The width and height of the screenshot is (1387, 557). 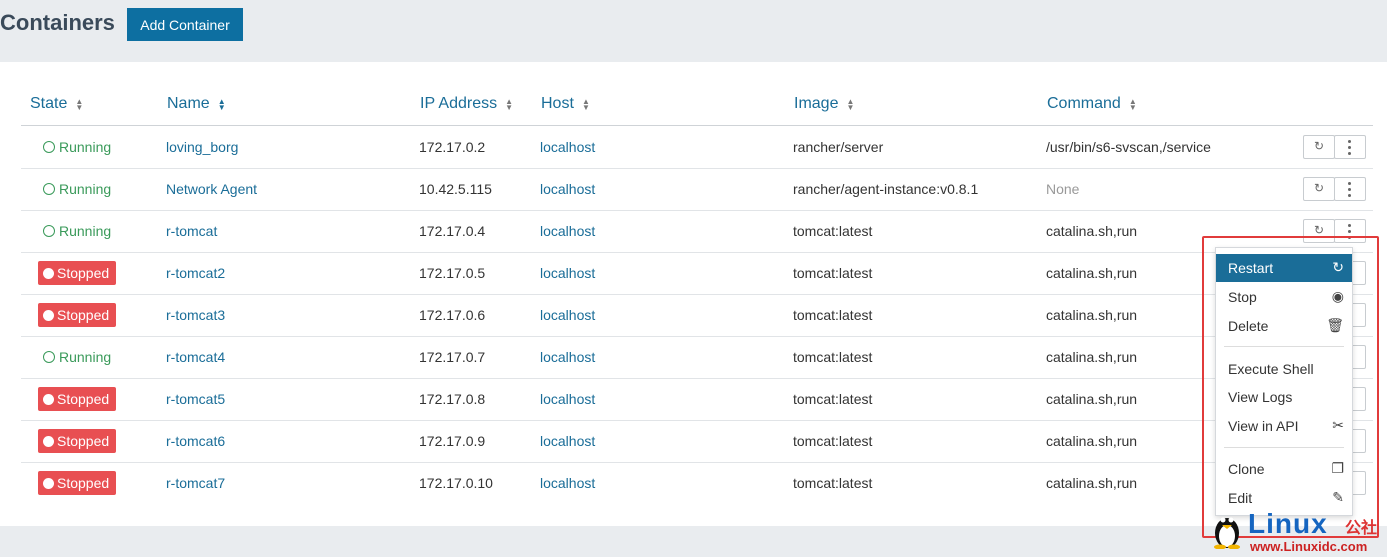 What do you see at coordinates (202, 147) in the screenshot?
I see `container-name-link: loving_borg` at bounding box center [202, 147].